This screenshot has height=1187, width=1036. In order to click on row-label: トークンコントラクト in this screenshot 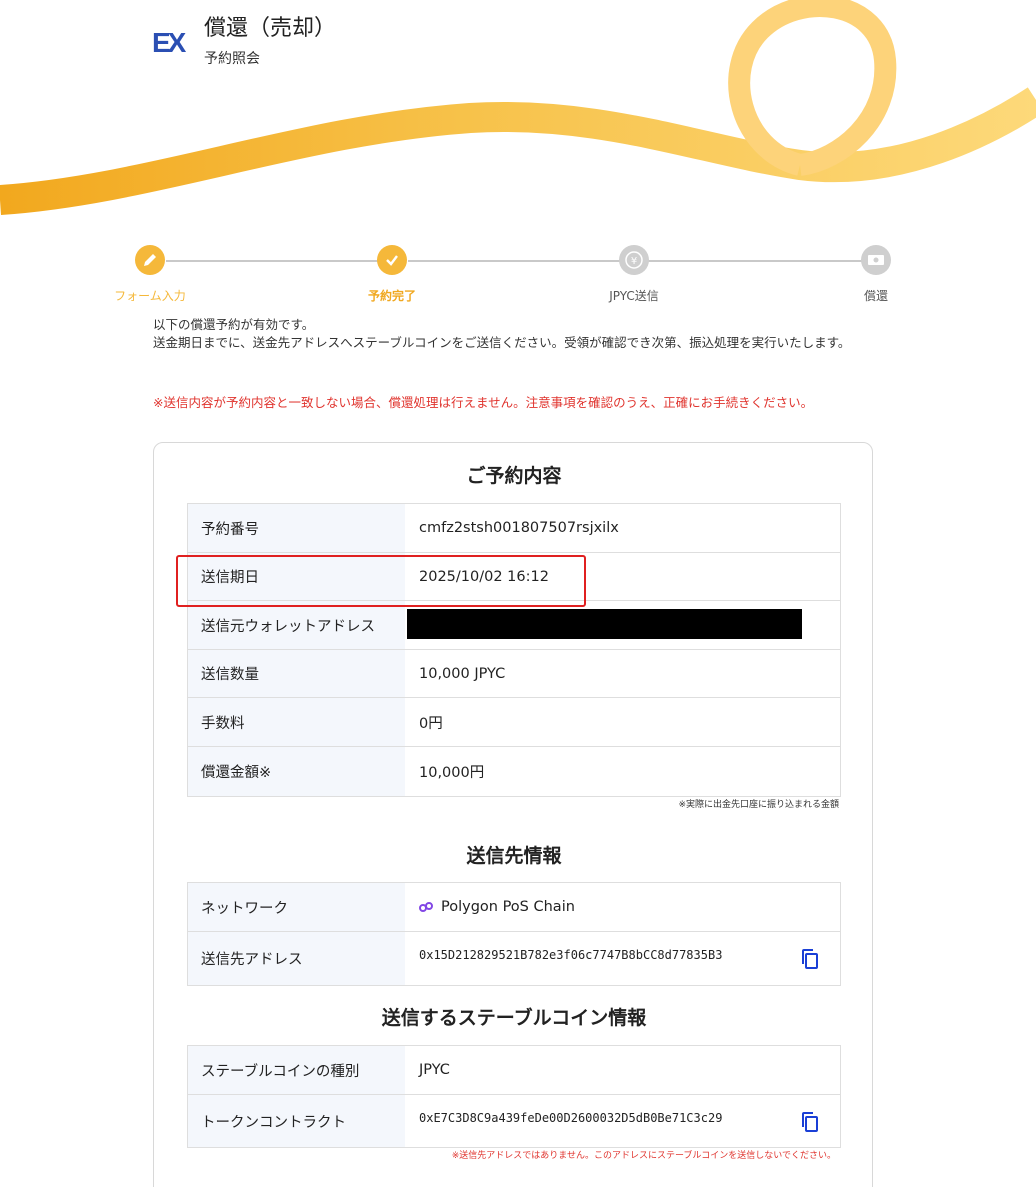, I will do `click(296, 1121)`.